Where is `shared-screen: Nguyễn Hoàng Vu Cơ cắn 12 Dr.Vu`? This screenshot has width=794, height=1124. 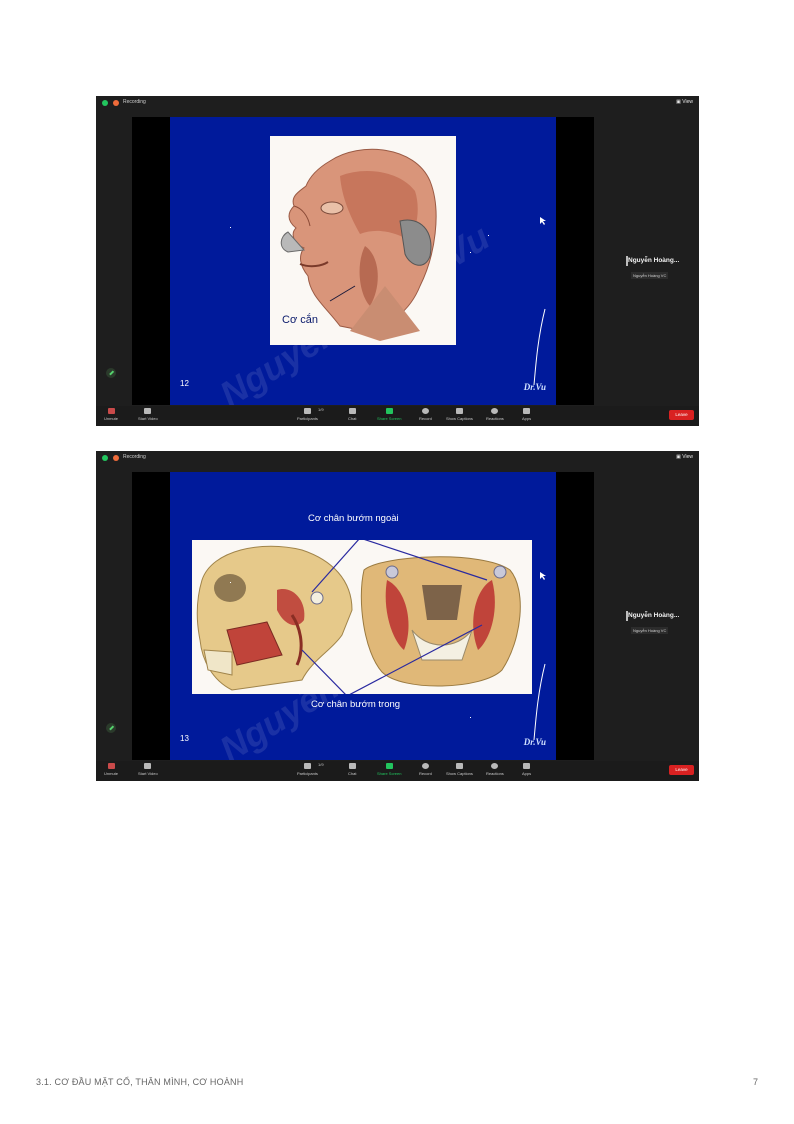
shared-screen: Nguyễn Hoàng Vu Cơ cắn 12 Dr.Vu is located at coordinates (363, 261).